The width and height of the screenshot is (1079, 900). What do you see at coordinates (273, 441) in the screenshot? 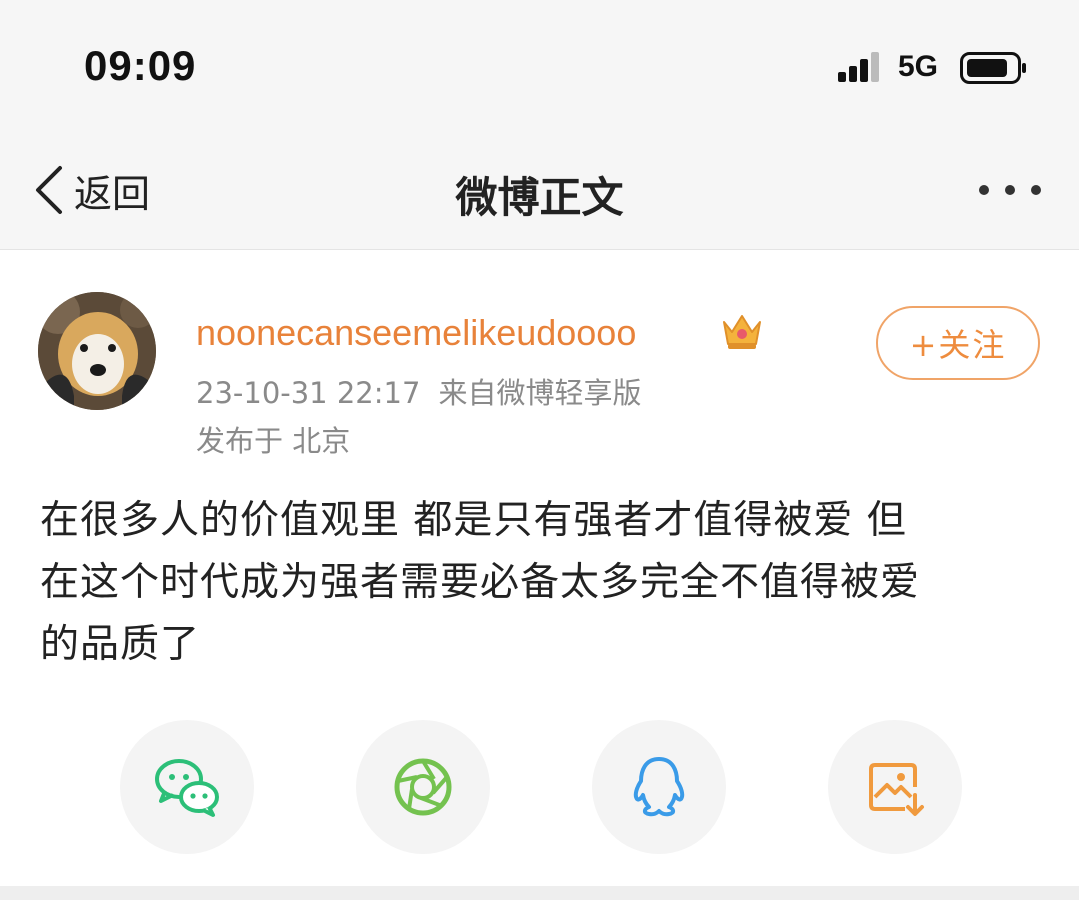
I see `post-location: 发布于 北京` at bounding box center [273, 441].